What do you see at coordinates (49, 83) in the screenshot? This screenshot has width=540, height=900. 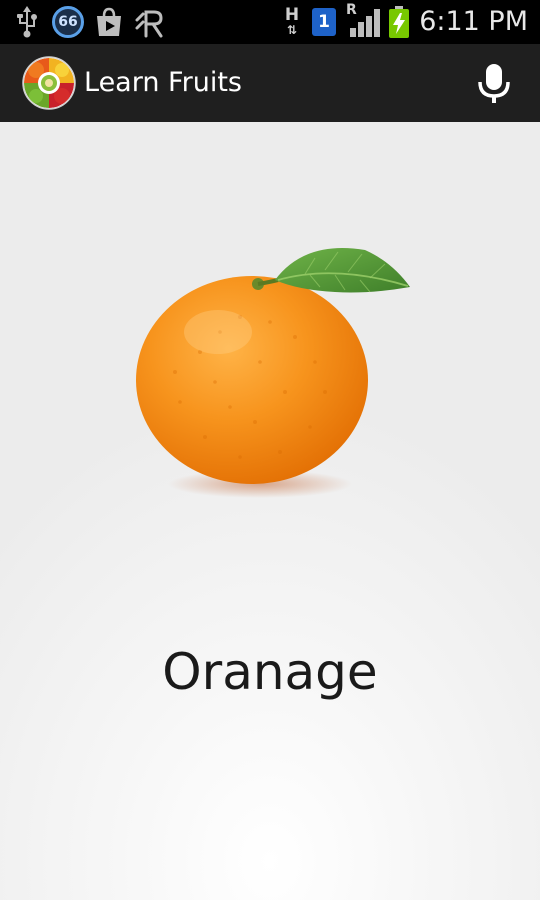 I see `app-logo-icon` at bounding box center [49, 83].